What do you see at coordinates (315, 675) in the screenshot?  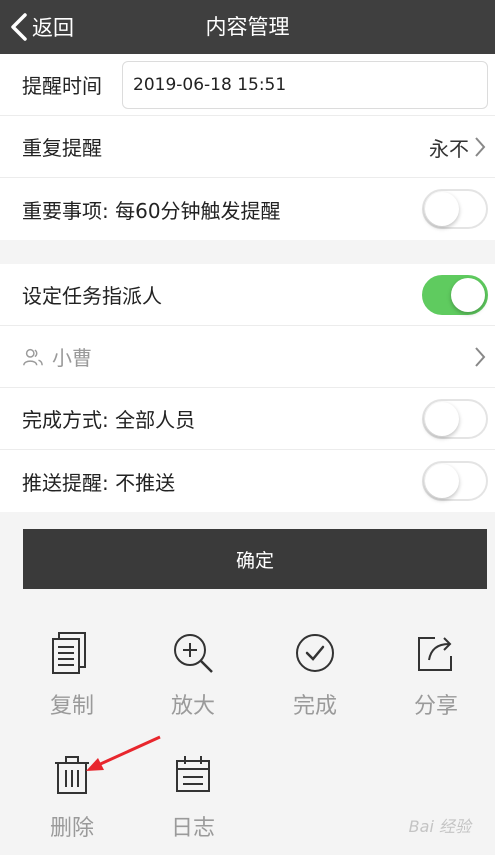 I see `complete-button: 完成` at bounding box center [315, 675].